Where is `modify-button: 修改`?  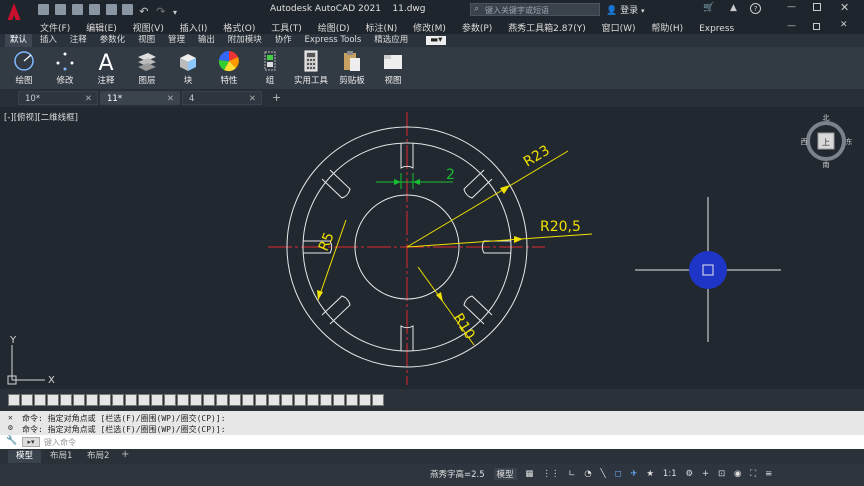
modify-button: 修改 is located at coordinates (65, 67).